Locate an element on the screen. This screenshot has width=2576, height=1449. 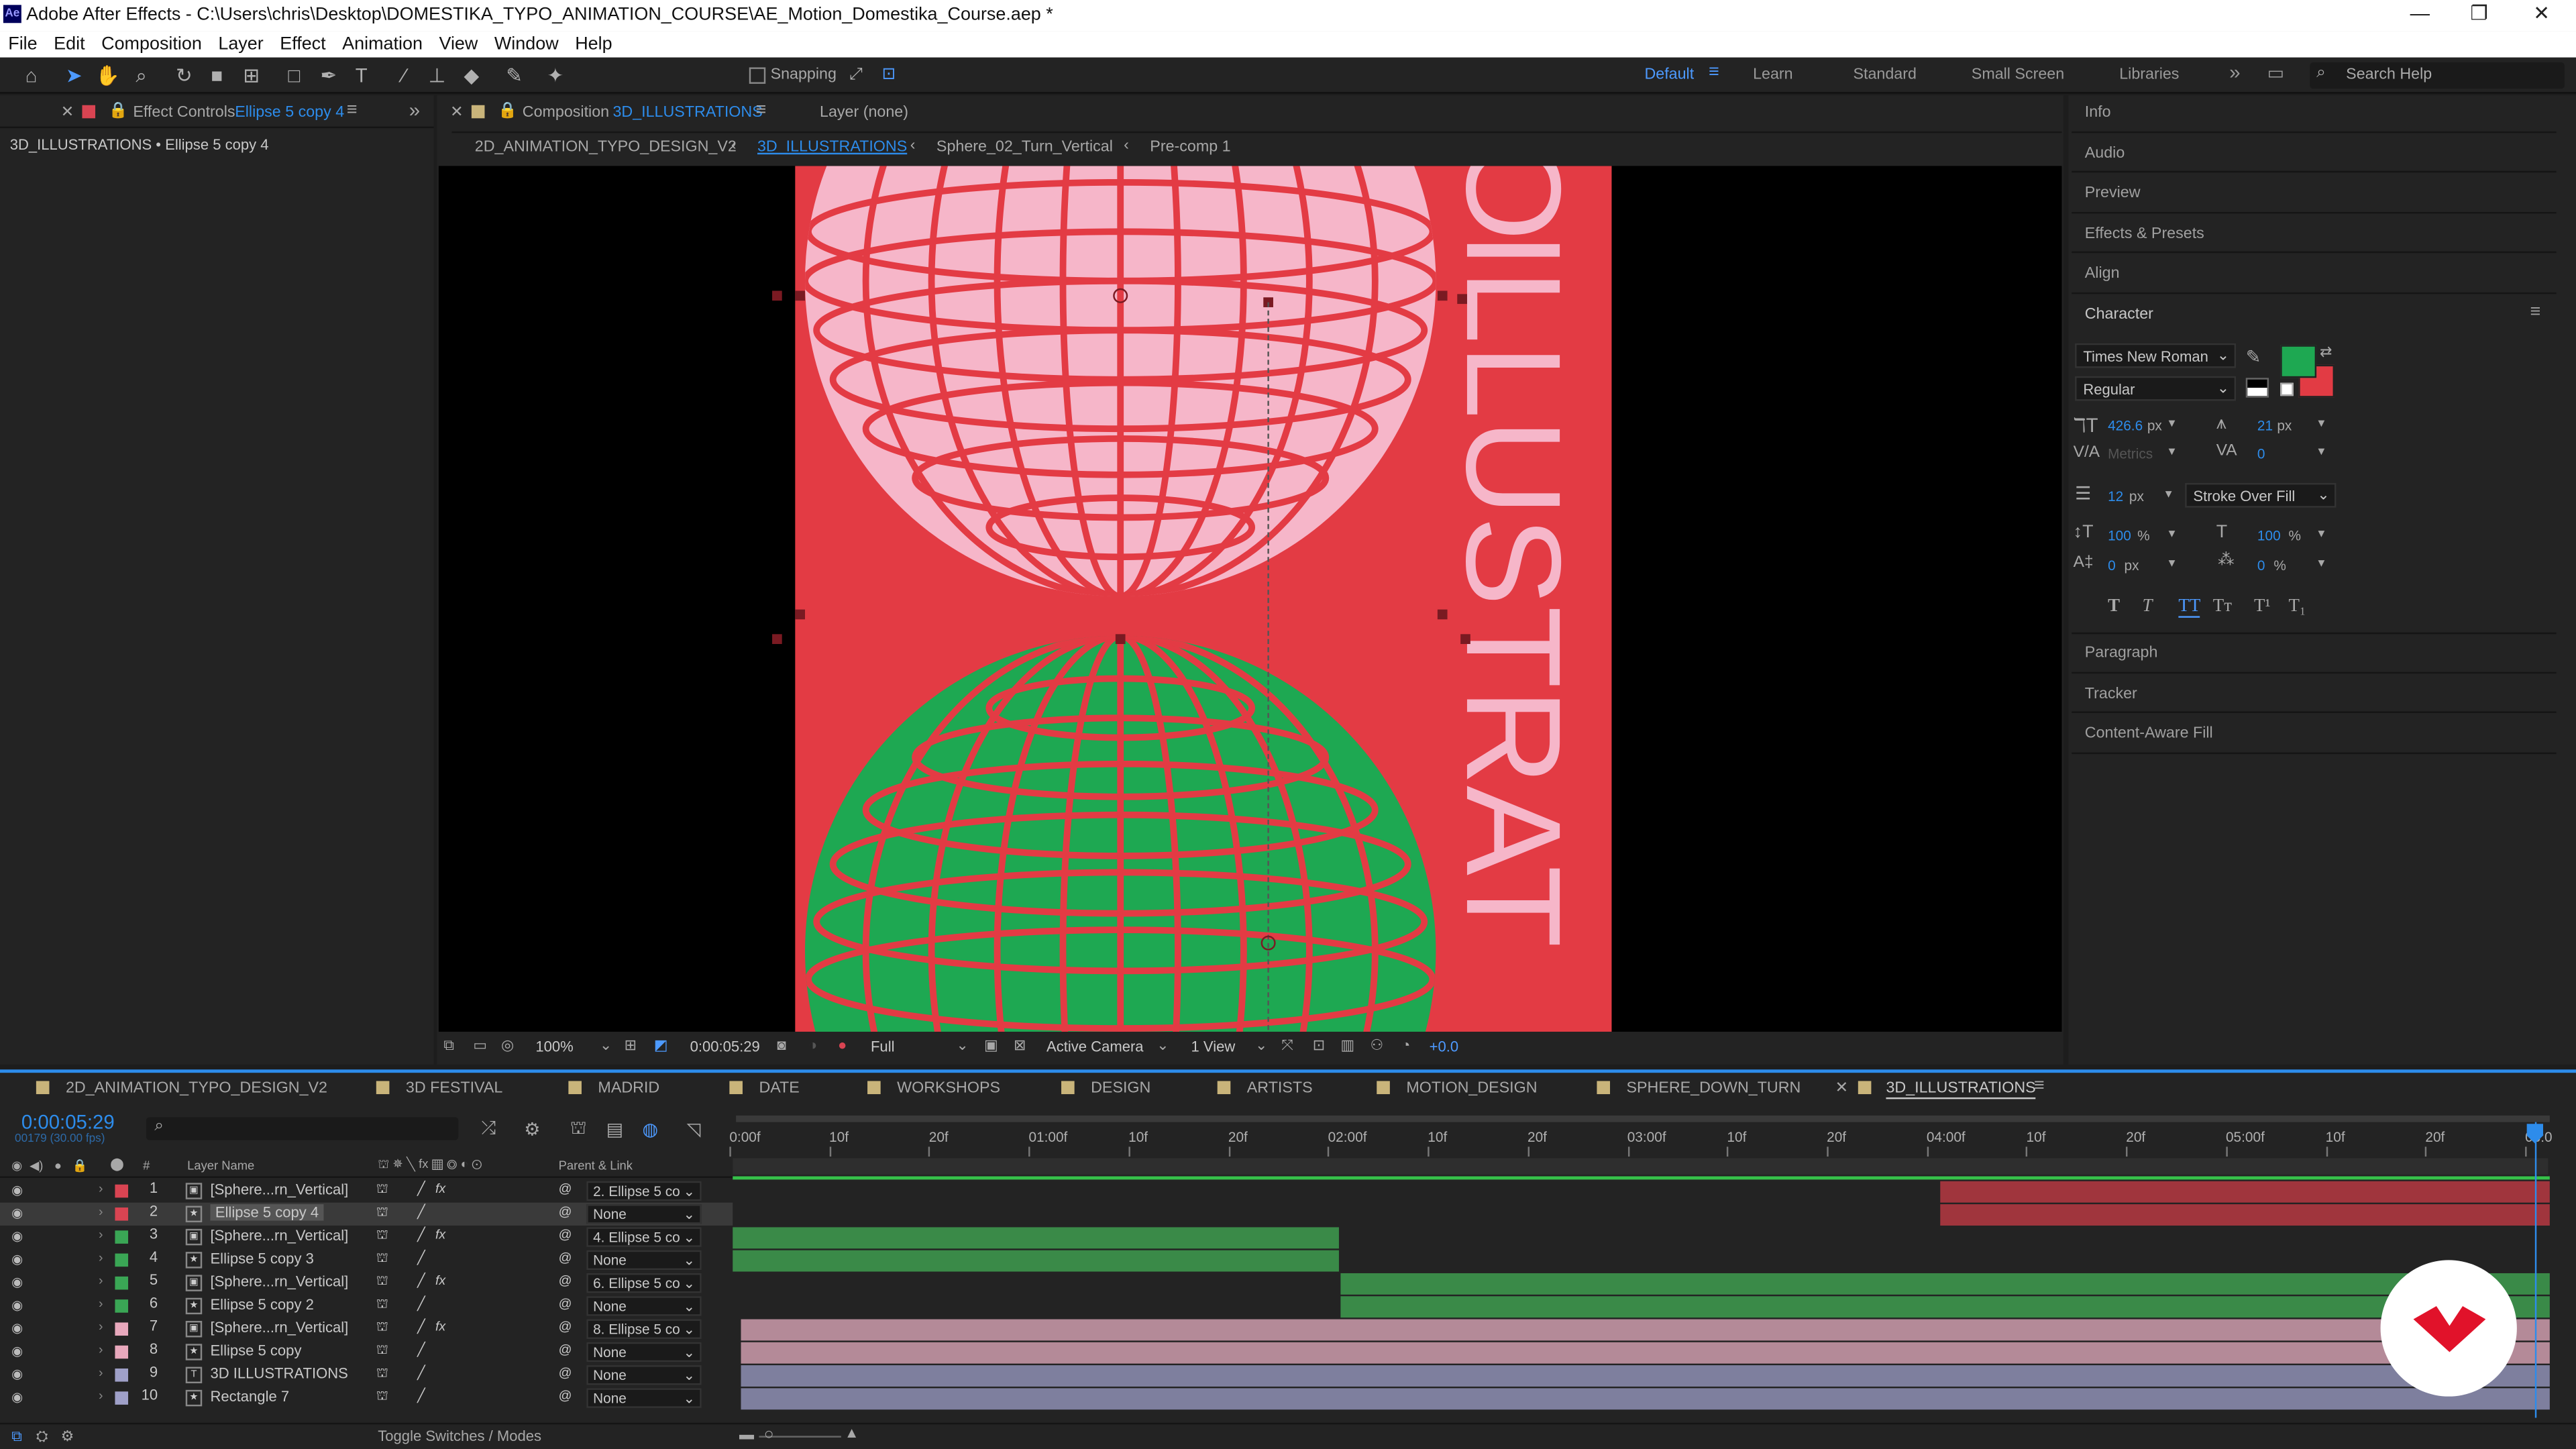
hand-tool-icon: ✋ is located at coordinates (107, 75).